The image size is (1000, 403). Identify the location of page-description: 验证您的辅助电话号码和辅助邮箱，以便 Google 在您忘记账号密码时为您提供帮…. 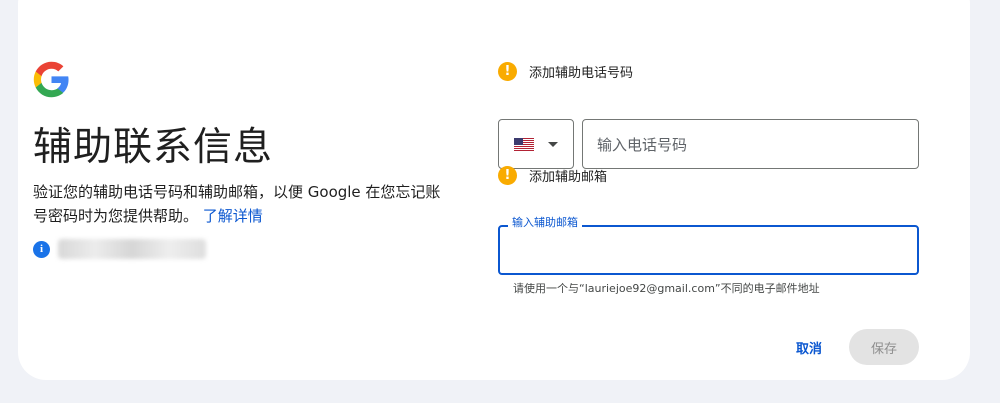
(243, 204).